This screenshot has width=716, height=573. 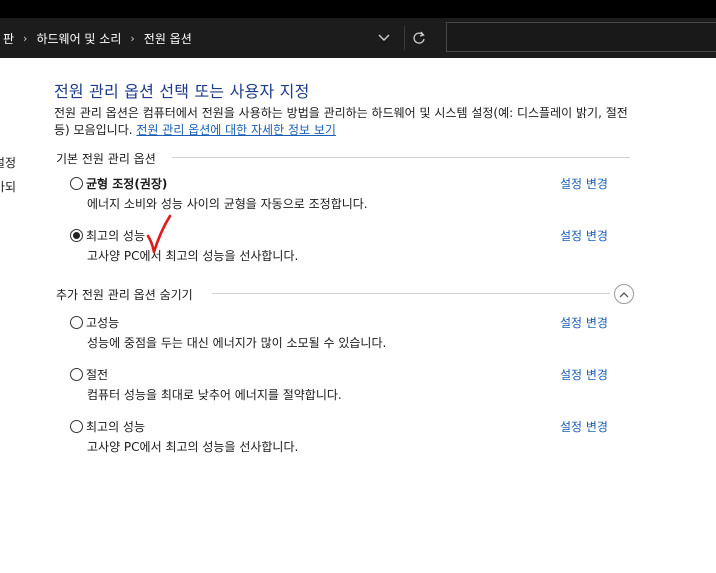 I want to click on extra-section-header: 추가 전원 관리 옵션 숨기기, so click(x=124, y=294).